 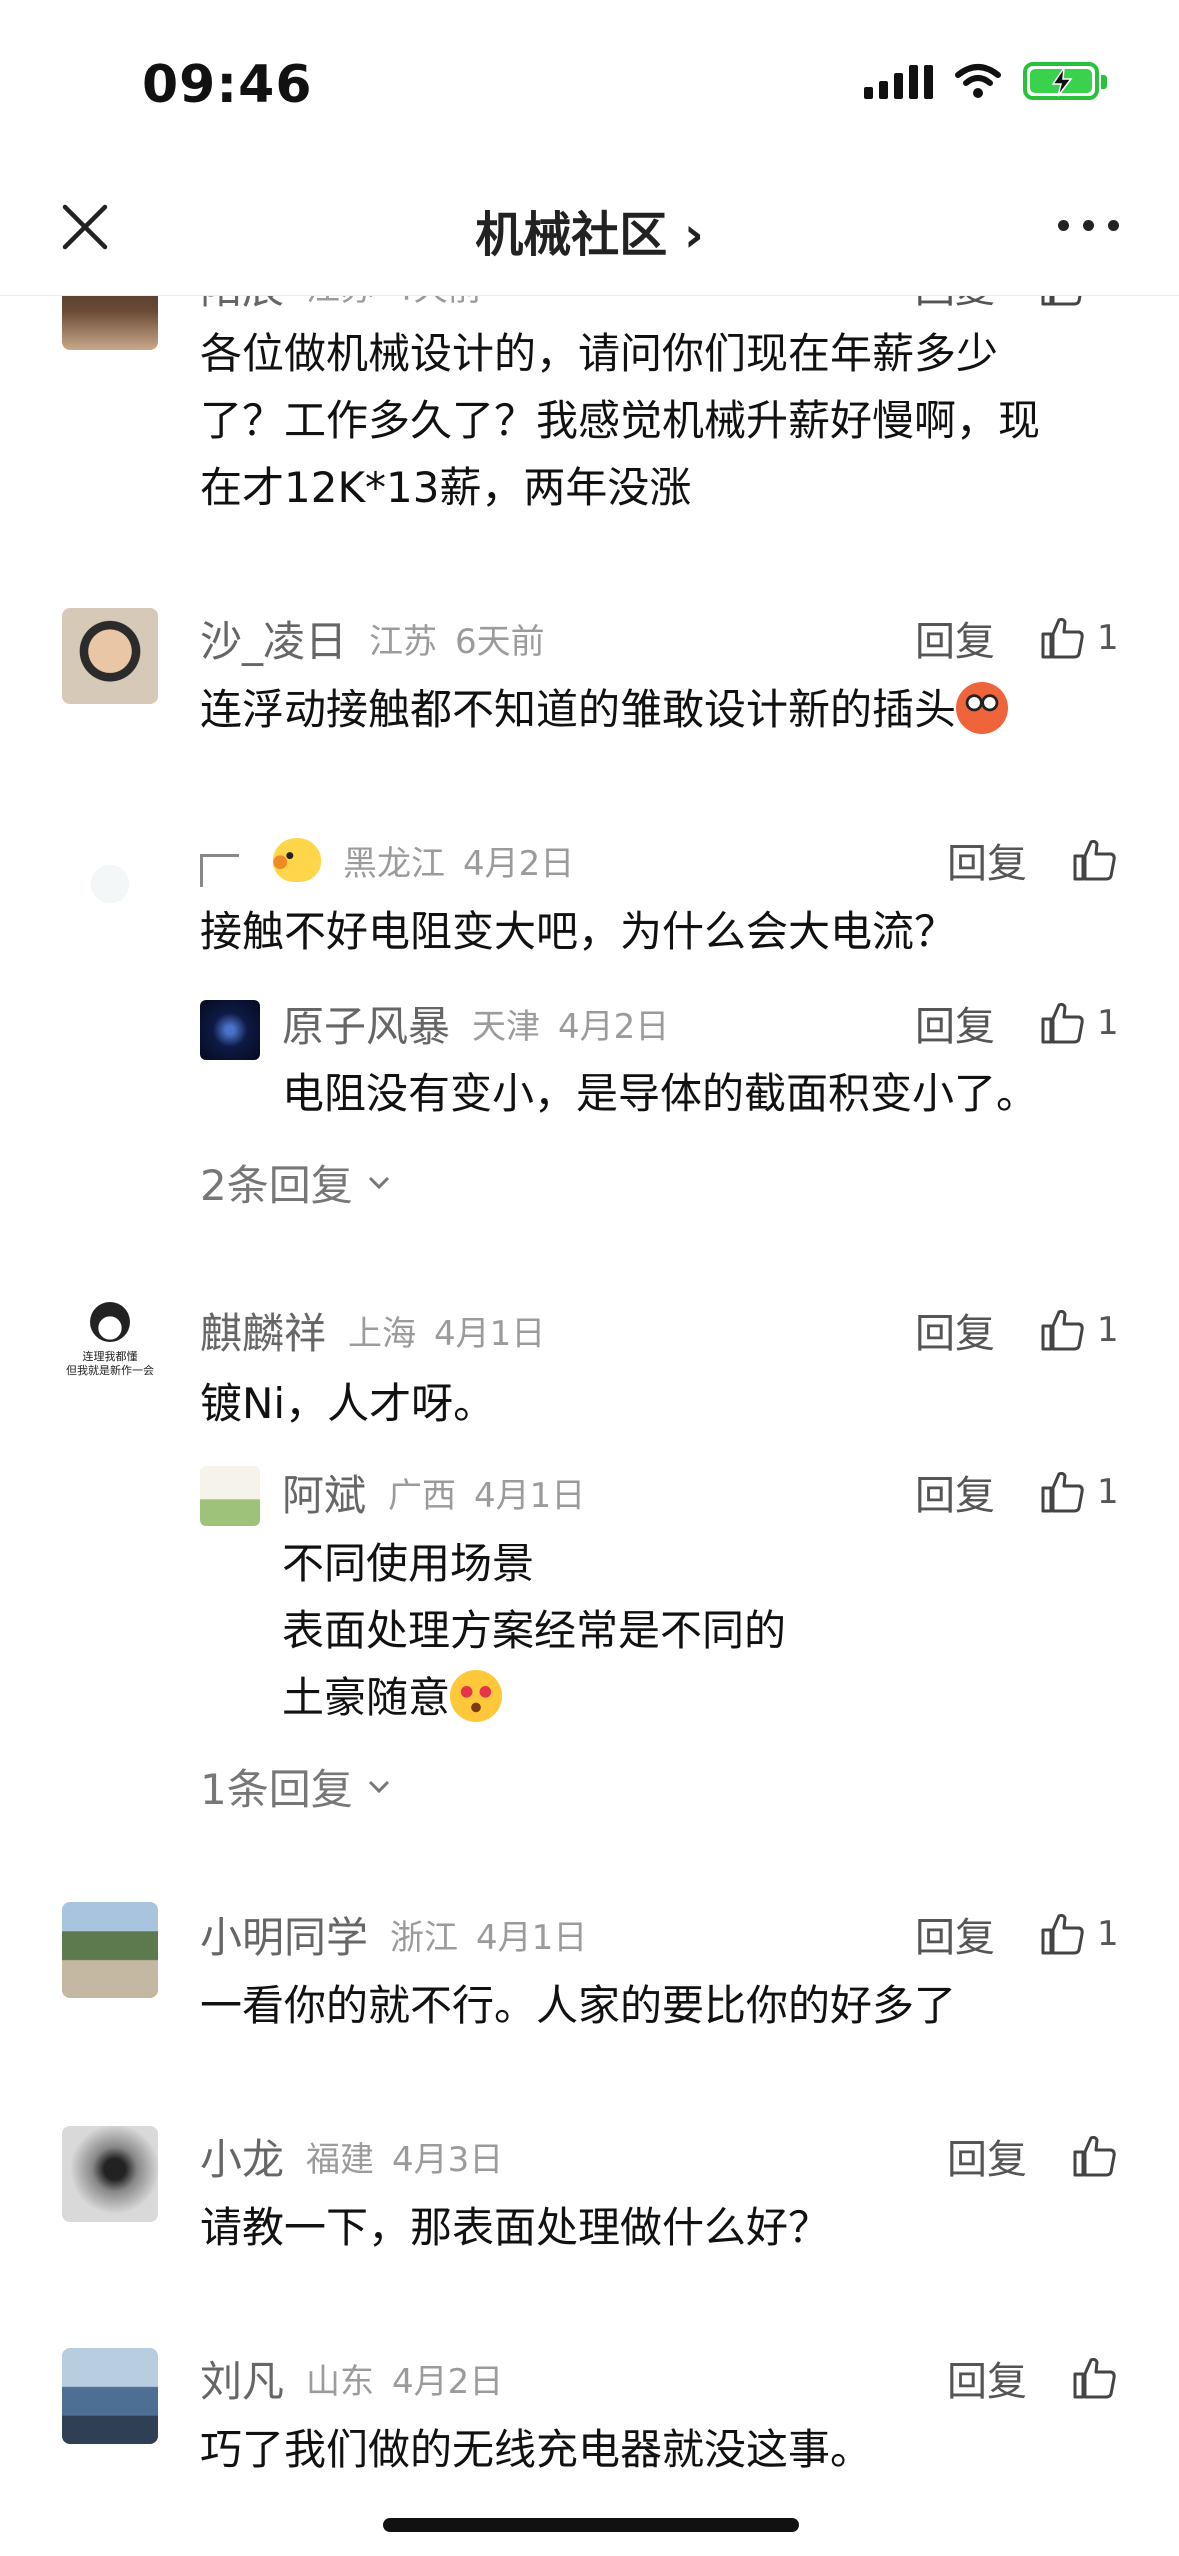 What do you see at coordinates (982, 708) in the screenshot?
I see `cold-face-emoji-icon` at bounding box center [982, 708].